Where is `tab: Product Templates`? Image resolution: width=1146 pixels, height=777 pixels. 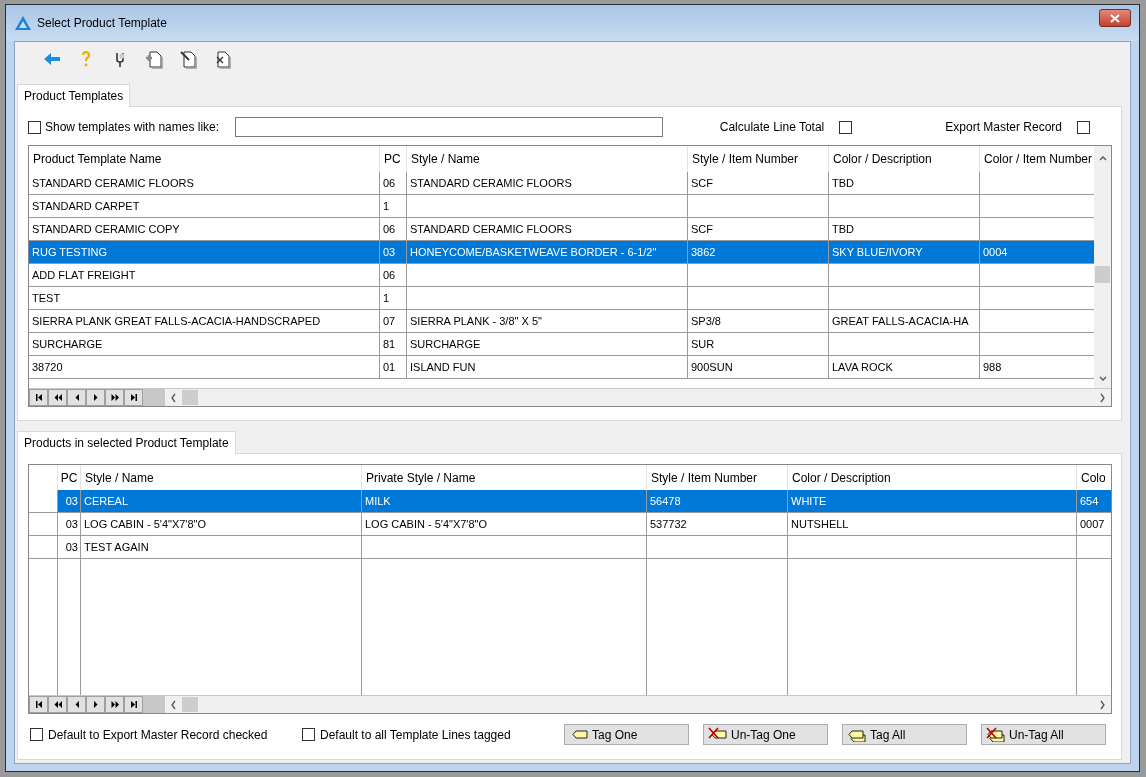
tab: Product Templates is located at coordinates (74, 95).